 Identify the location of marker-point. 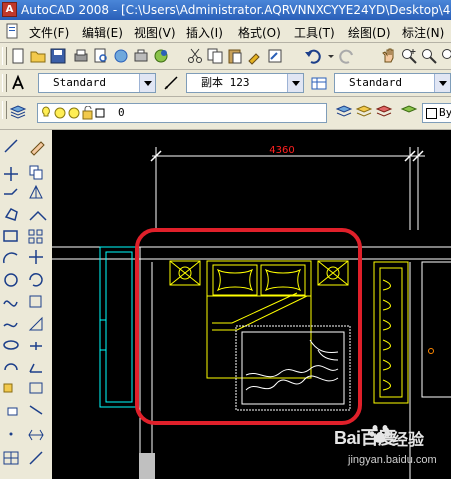
(431, 351).